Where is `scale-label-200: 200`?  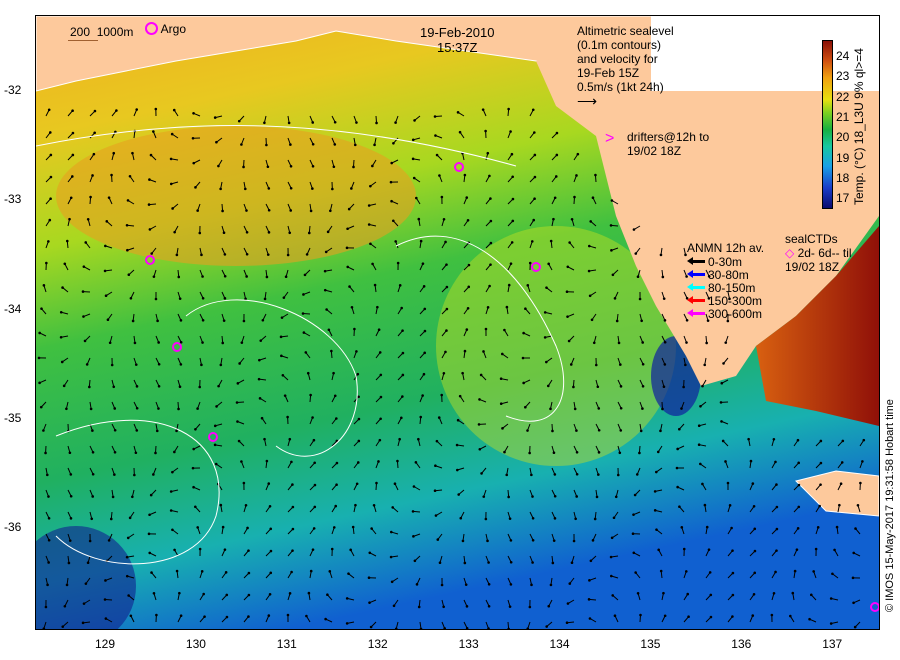
scale-label-200: 200 is located at coordinates (80, 32).